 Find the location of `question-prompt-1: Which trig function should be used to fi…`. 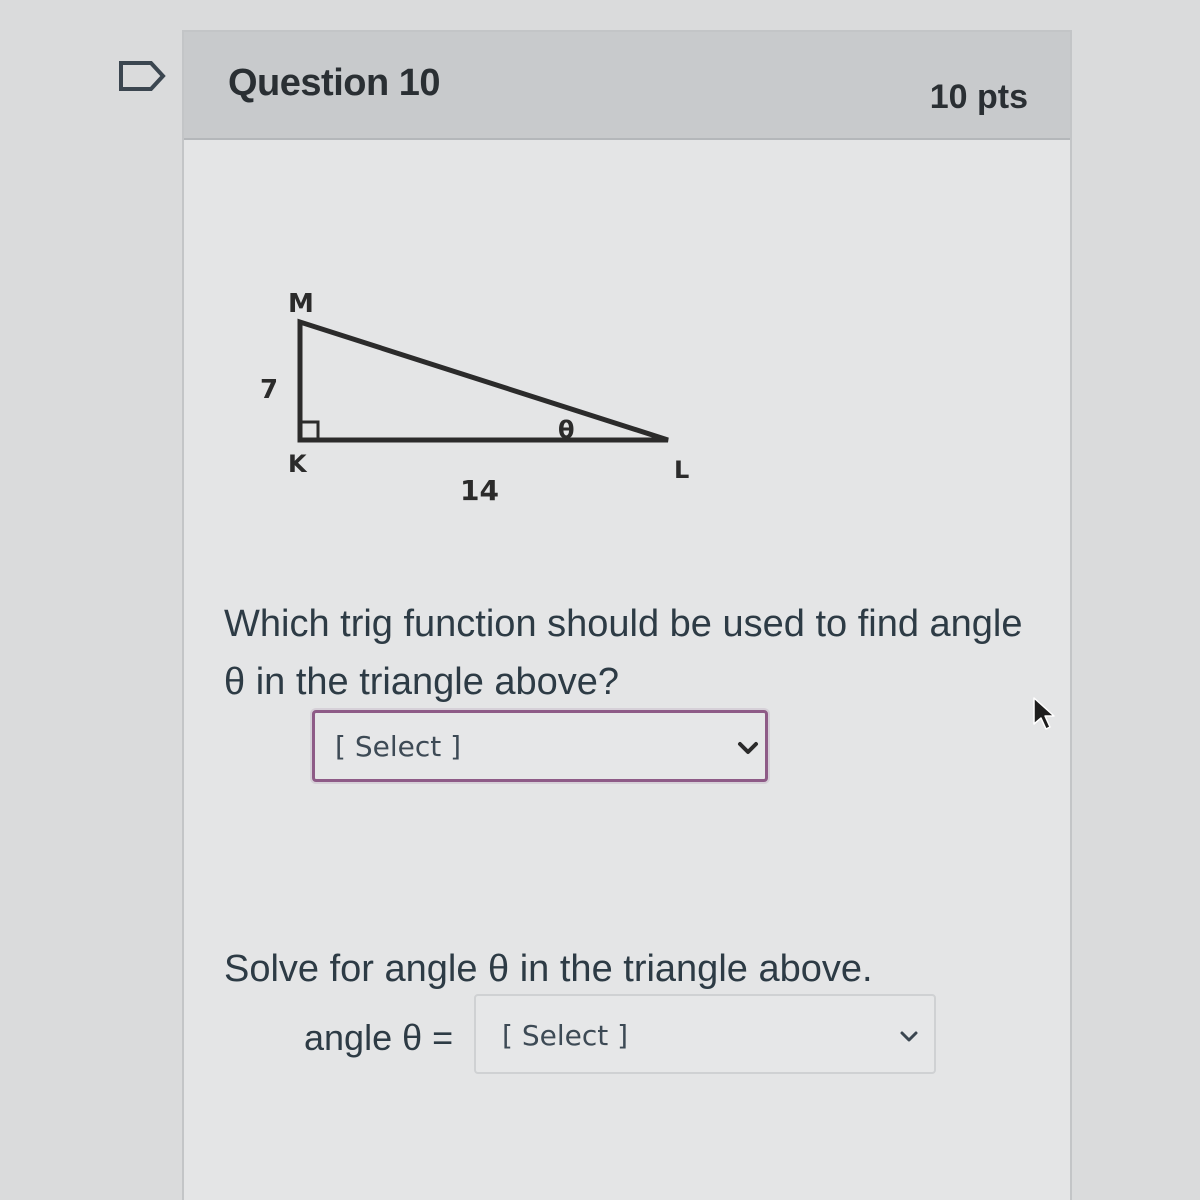

question-prompt-1: Which trig function should be used to fi… is located at coordinates (623, 653).